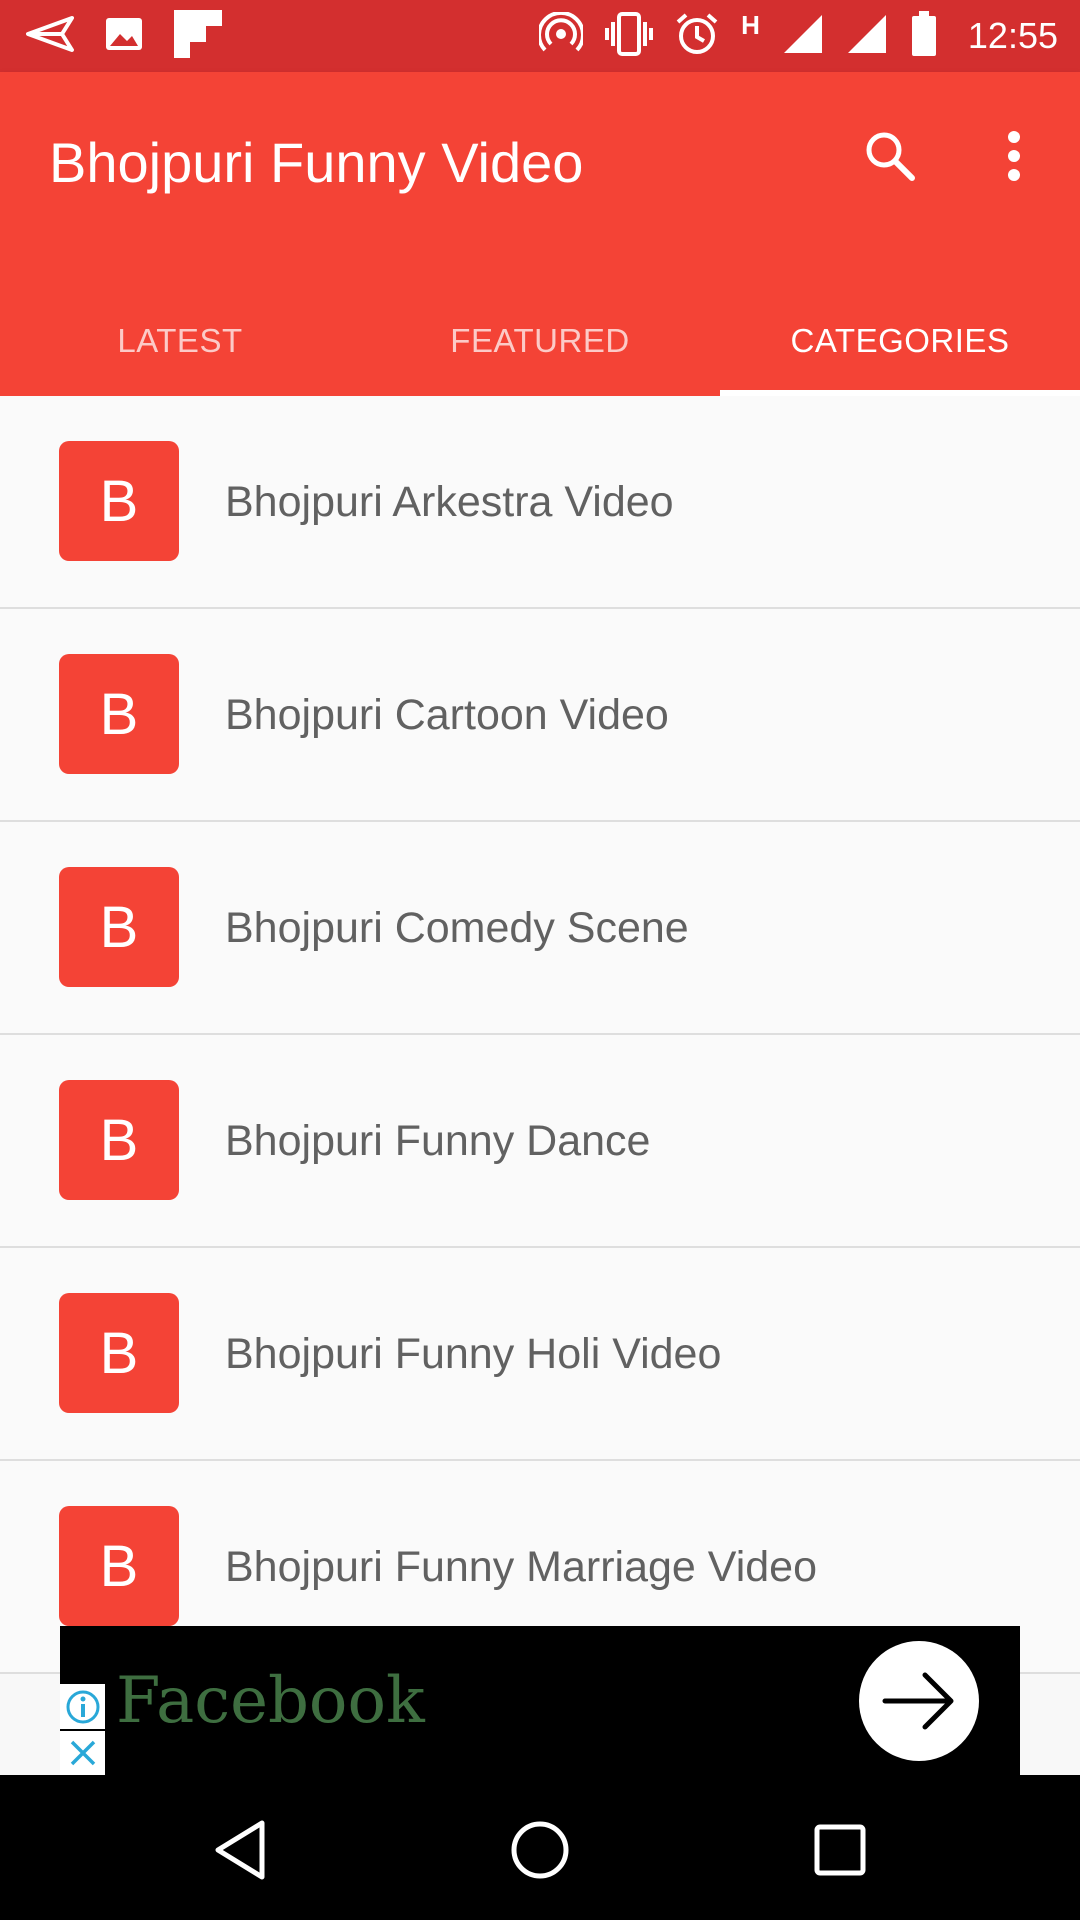 The image size is (1080, 1920). I want to click on recents-icon, so click(840, 1850).